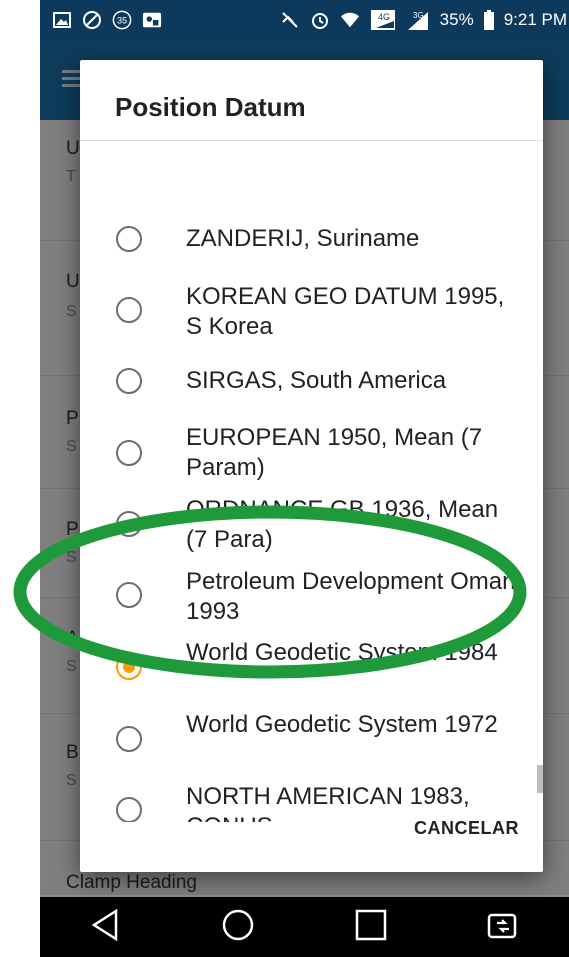  I want to click on battery-percent: 35%, so click(456, 19).